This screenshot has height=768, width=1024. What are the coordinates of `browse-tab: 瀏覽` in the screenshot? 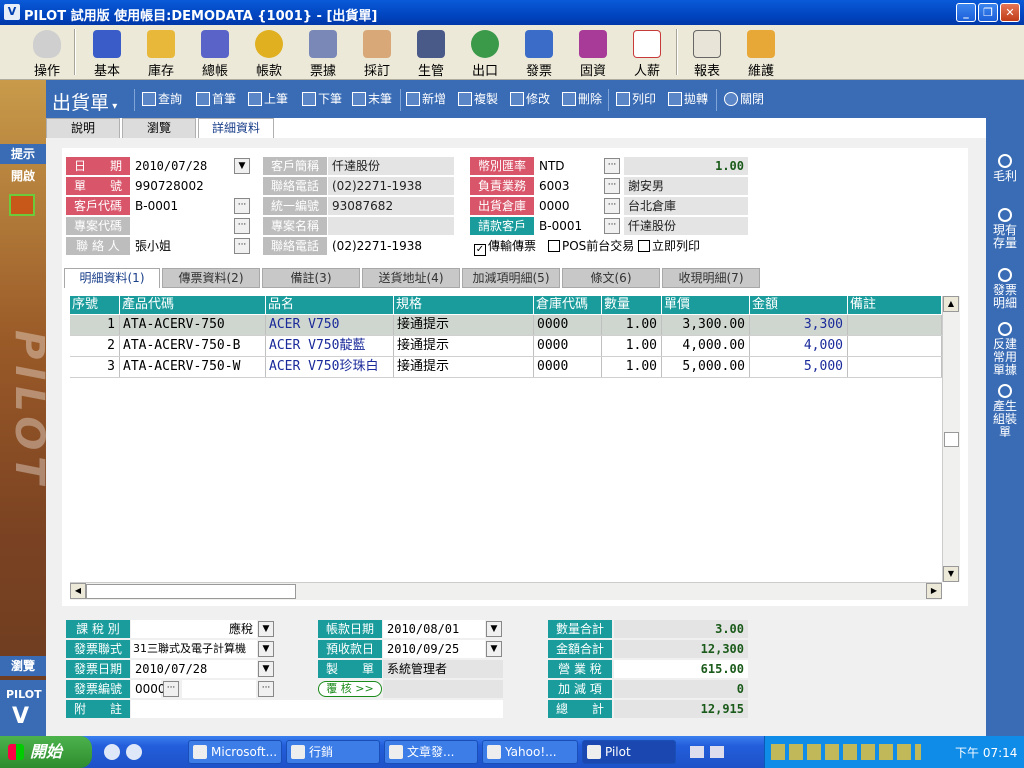 It's located at (23, 666).